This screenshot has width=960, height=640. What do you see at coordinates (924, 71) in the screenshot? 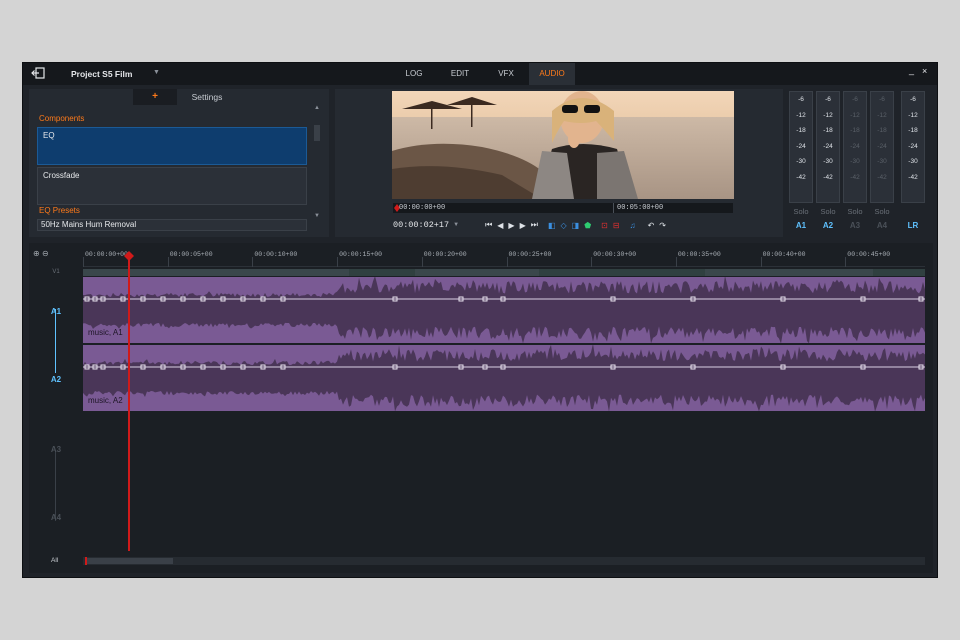
I see `close-button: ×` at bounding box center [924, 71].